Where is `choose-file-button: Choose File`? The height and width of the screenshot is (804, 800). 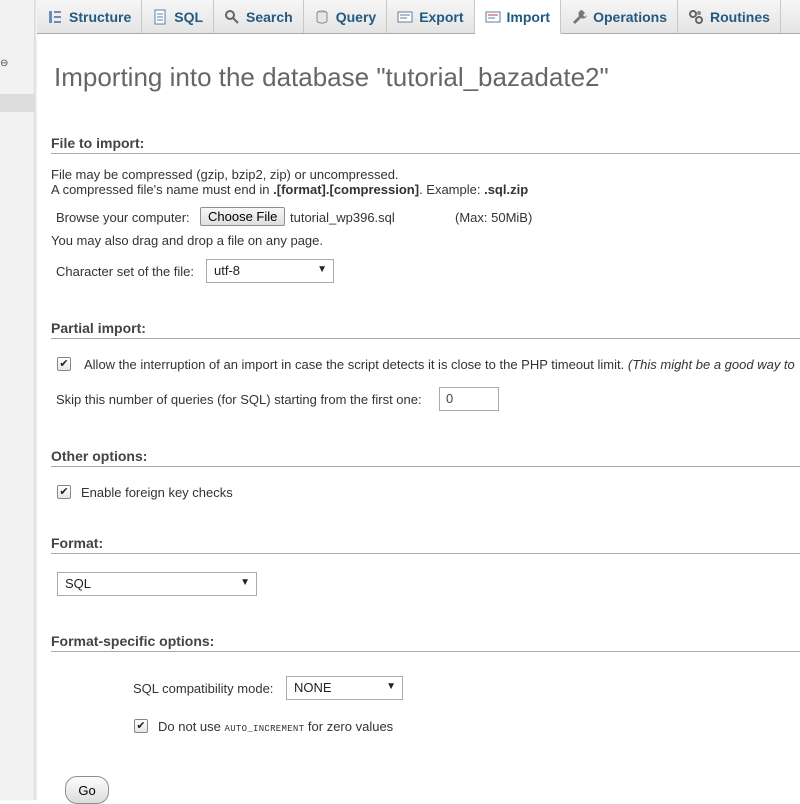 choose-file-button: Choose File is located at coordinates (243, 216).